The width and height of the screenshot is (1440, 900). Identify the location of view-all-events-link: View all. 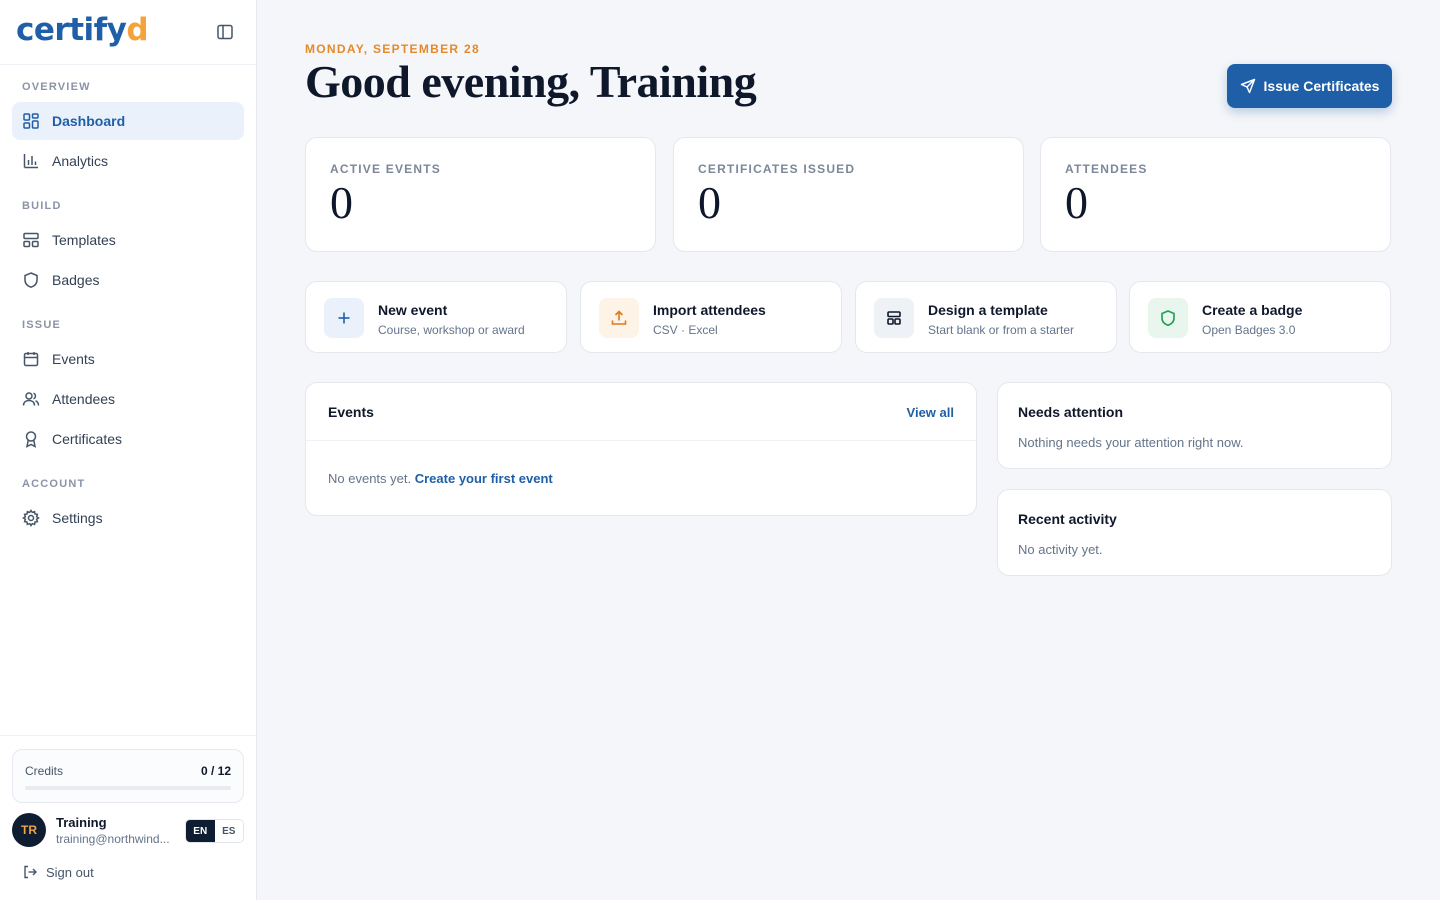
(930, 412).